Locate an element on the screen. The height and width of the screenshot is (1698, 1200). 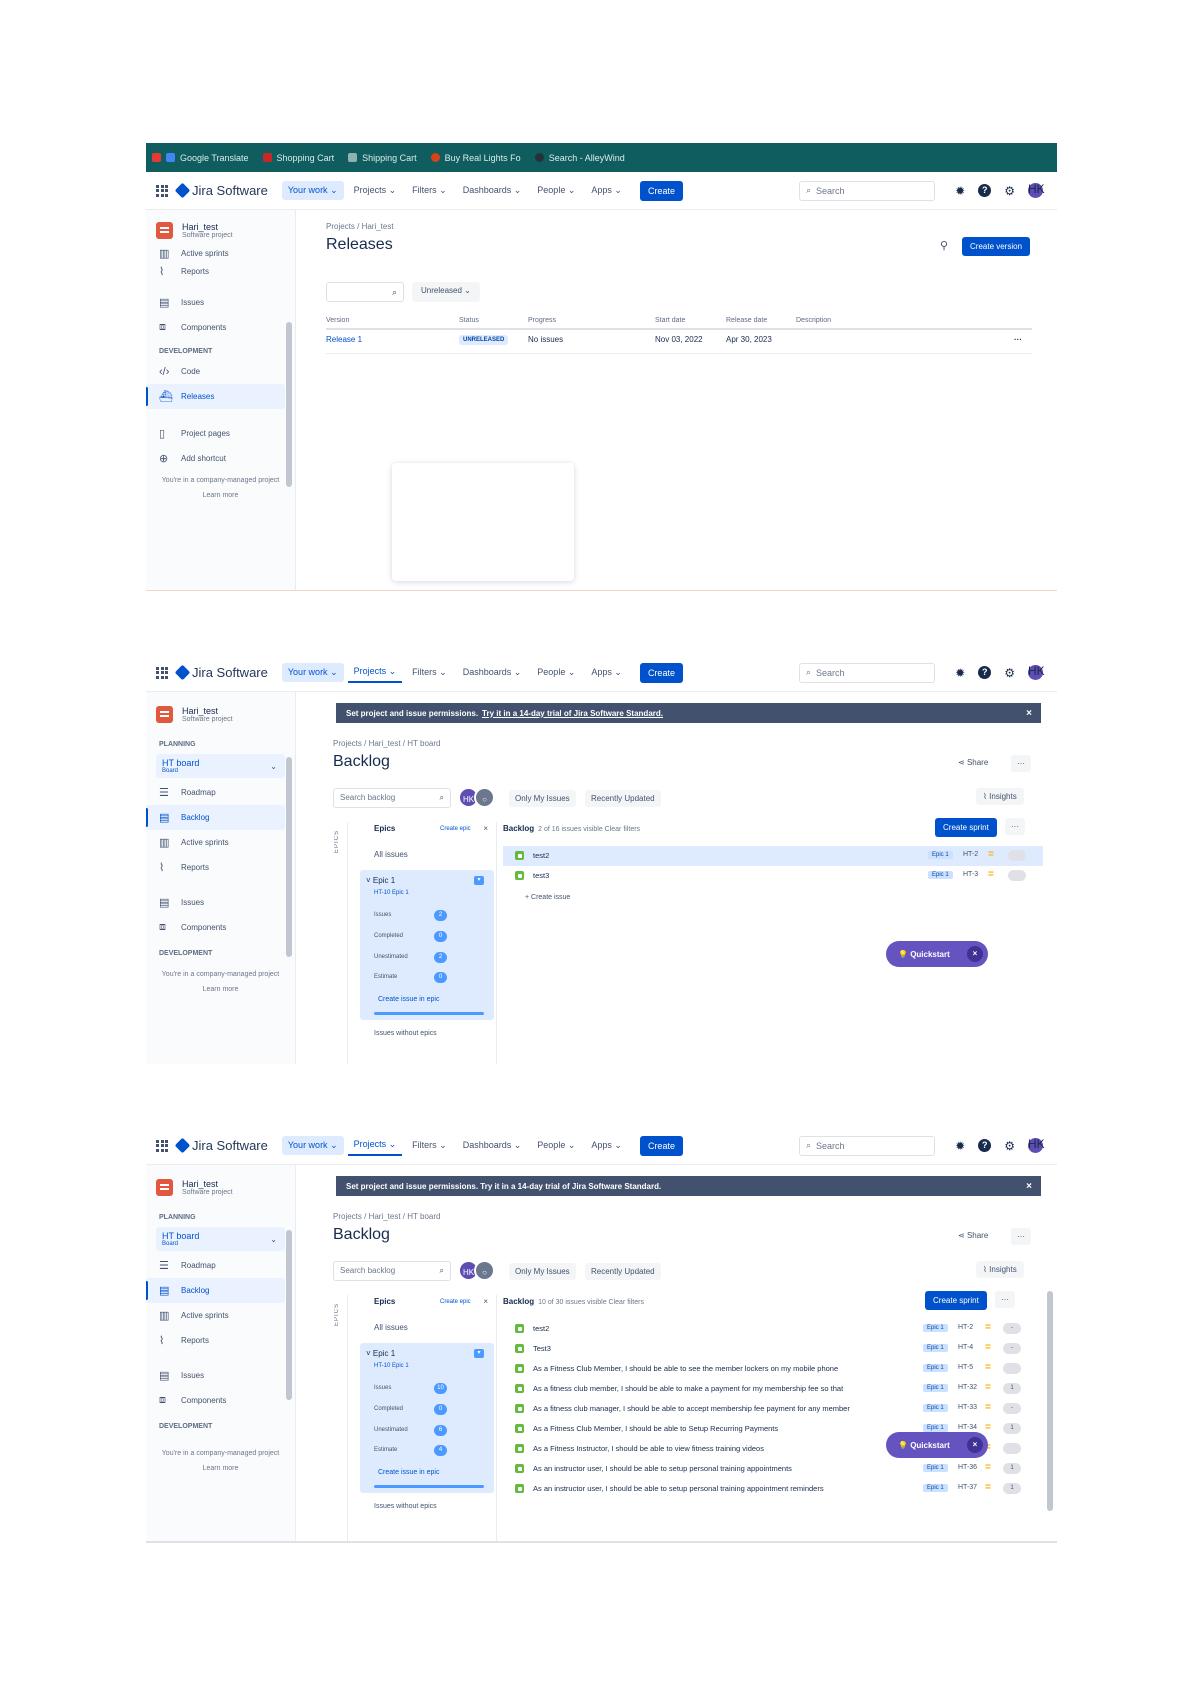
bookmark: Google Translate is located at coordinates (200, 158).